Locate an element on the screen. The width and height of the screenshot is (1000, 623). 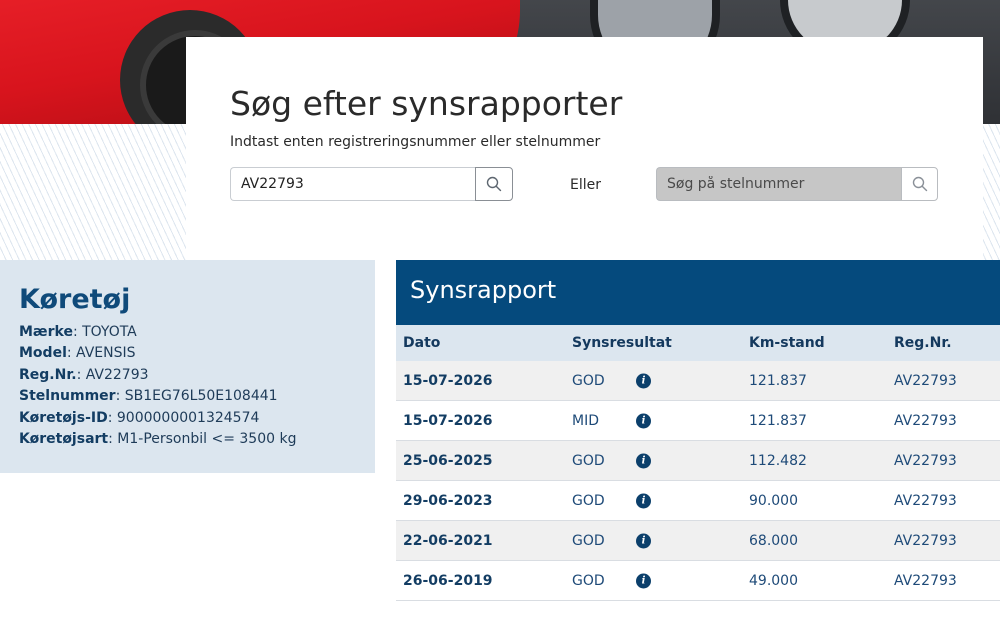
vin-search-button is located at coordinates (919, 184).